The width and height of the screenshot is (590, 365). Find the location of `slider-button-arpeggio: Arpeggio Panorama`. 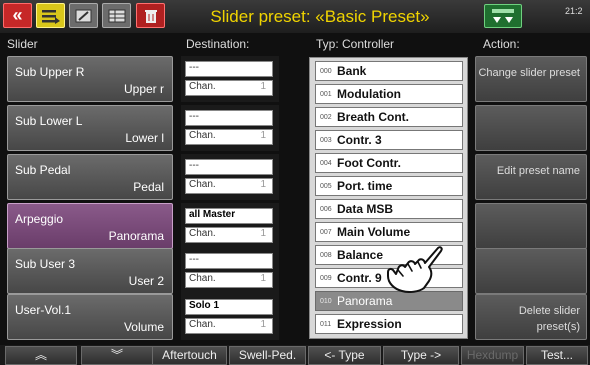

slider-button-arpeggio: Arpeggio Panorama is located at coordinates (90, 226).